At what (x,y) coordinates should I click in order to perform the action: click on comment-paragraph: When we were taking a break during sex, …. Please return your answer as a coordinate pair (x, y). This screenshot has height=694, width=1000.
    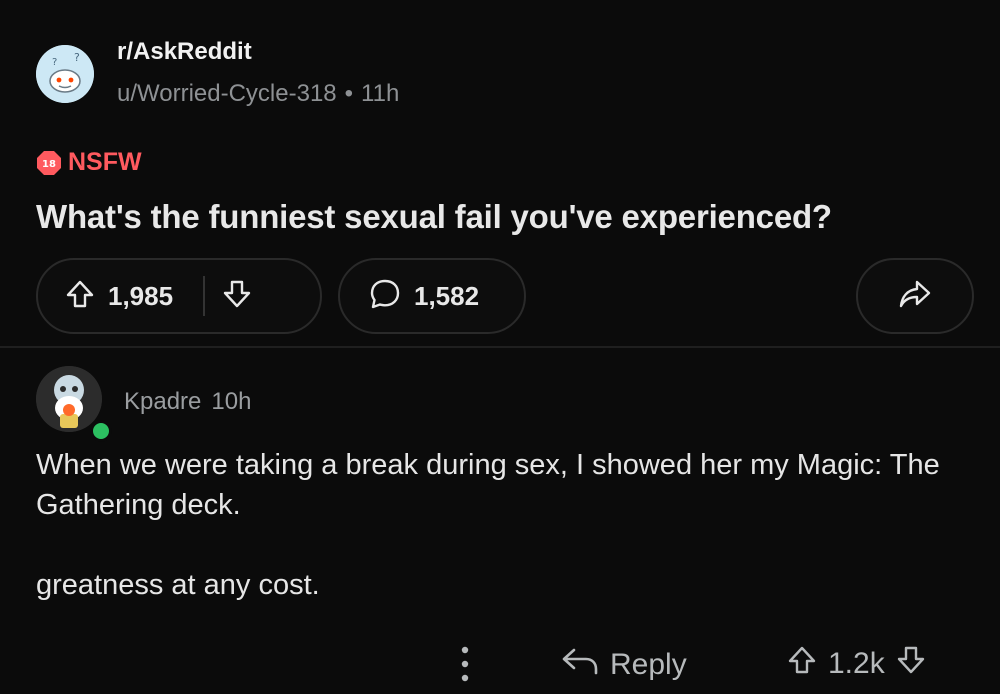
    Looking at the image, I should click on (488, 485).